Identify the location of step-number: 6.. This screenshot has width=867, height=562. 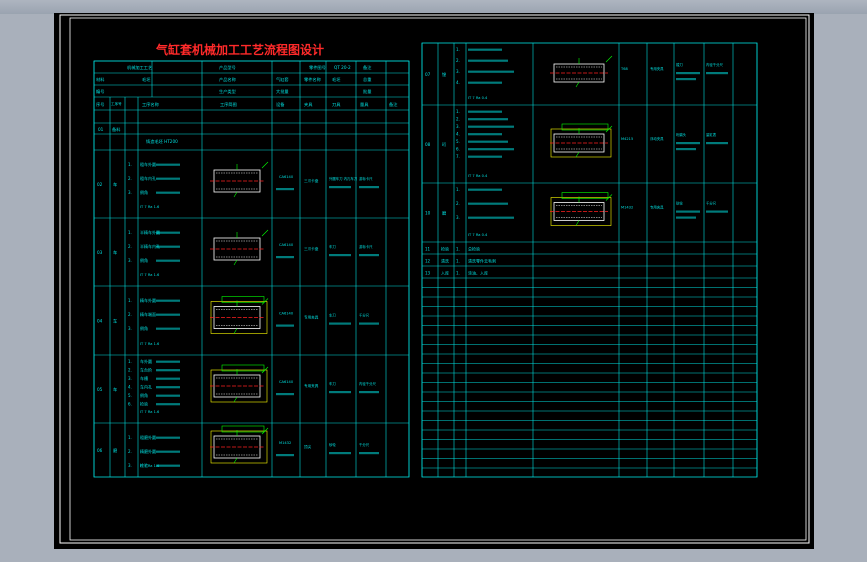
(130, 404).